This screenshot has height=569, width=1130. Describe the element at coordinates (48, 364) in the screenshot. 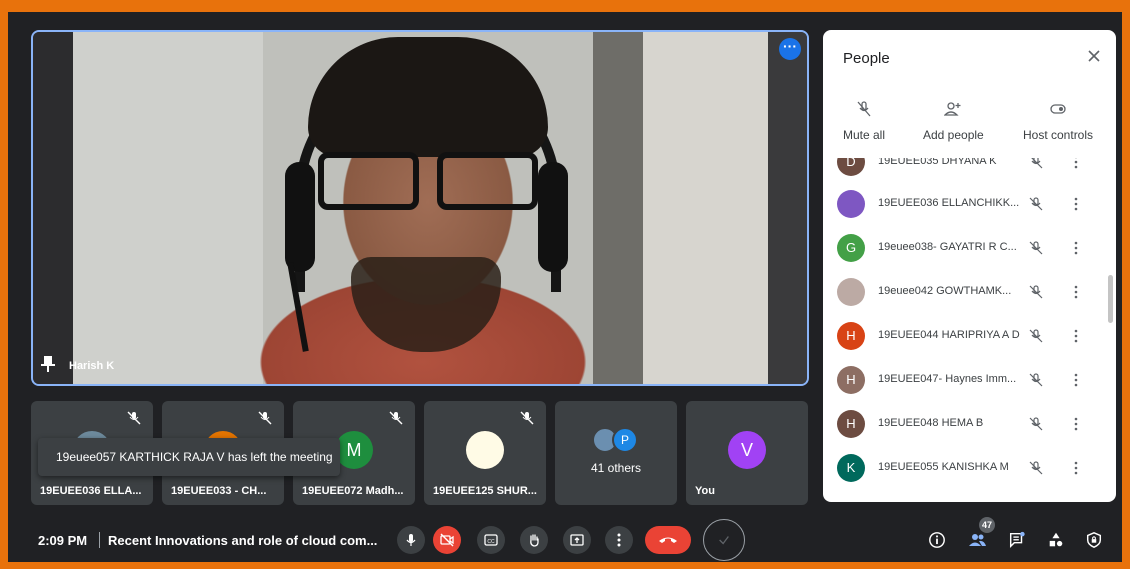

I see `pin-icon` at that location.